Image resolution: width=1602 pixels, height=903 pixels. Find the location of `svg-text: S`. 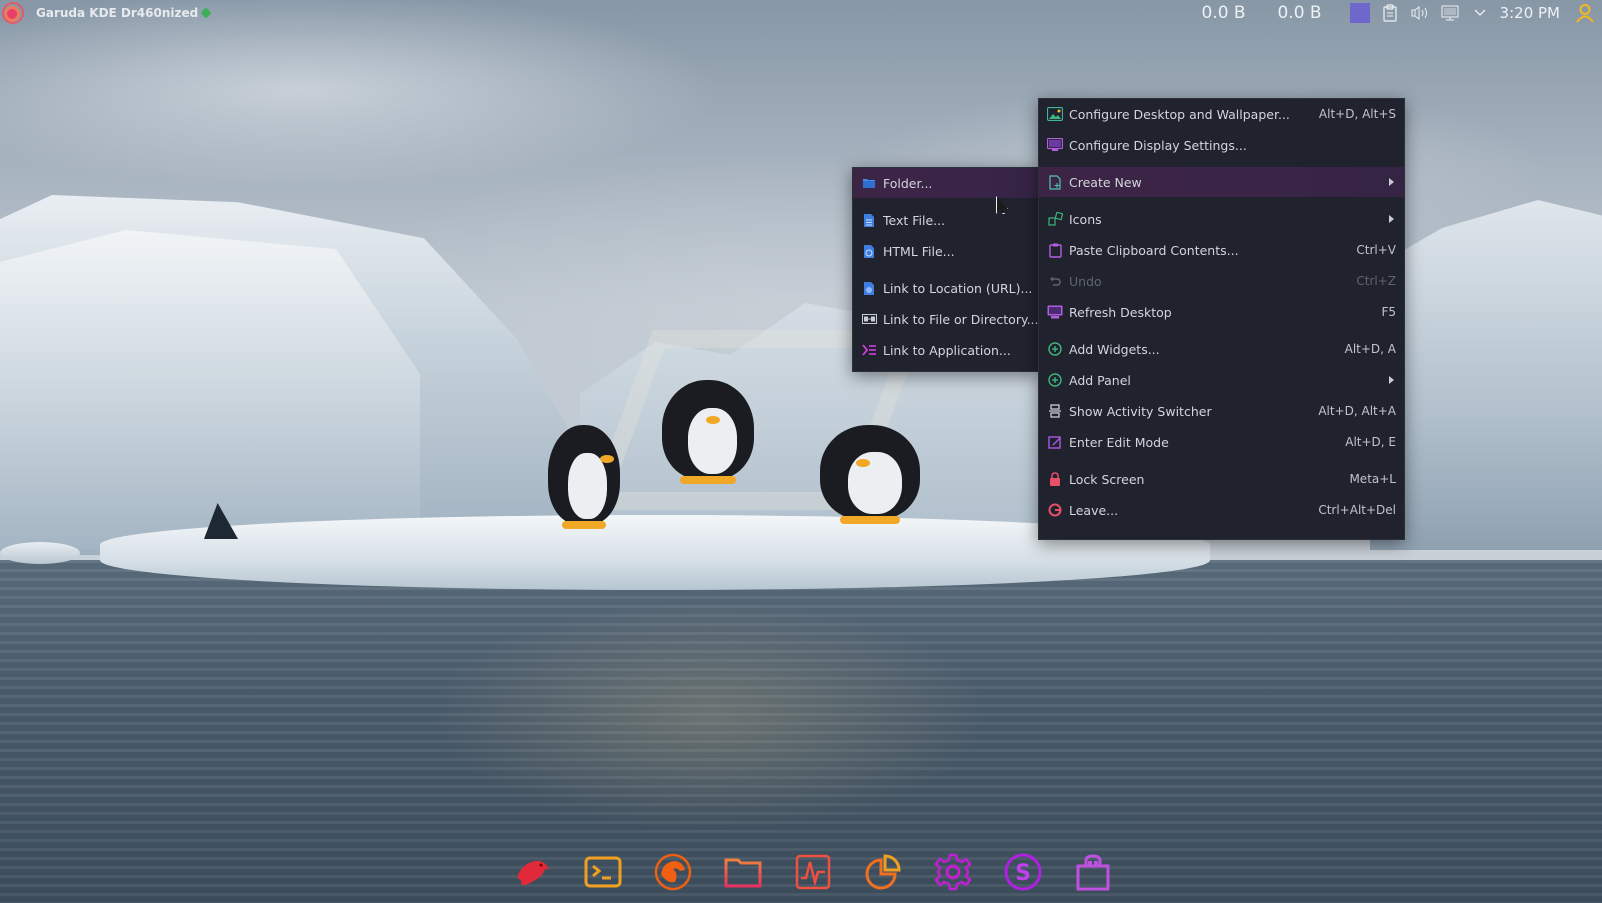

svg-text: S is located at coordinates (1023, 873).